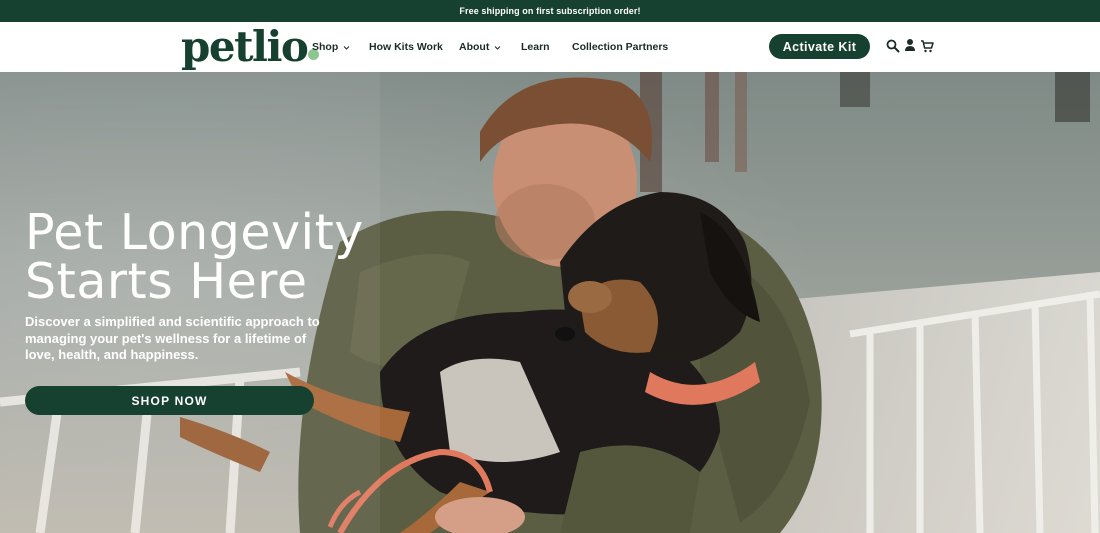 The height and width of the screenshot is (533, 1100). I want to click on nav-shop: Shop, so click(331, 47).